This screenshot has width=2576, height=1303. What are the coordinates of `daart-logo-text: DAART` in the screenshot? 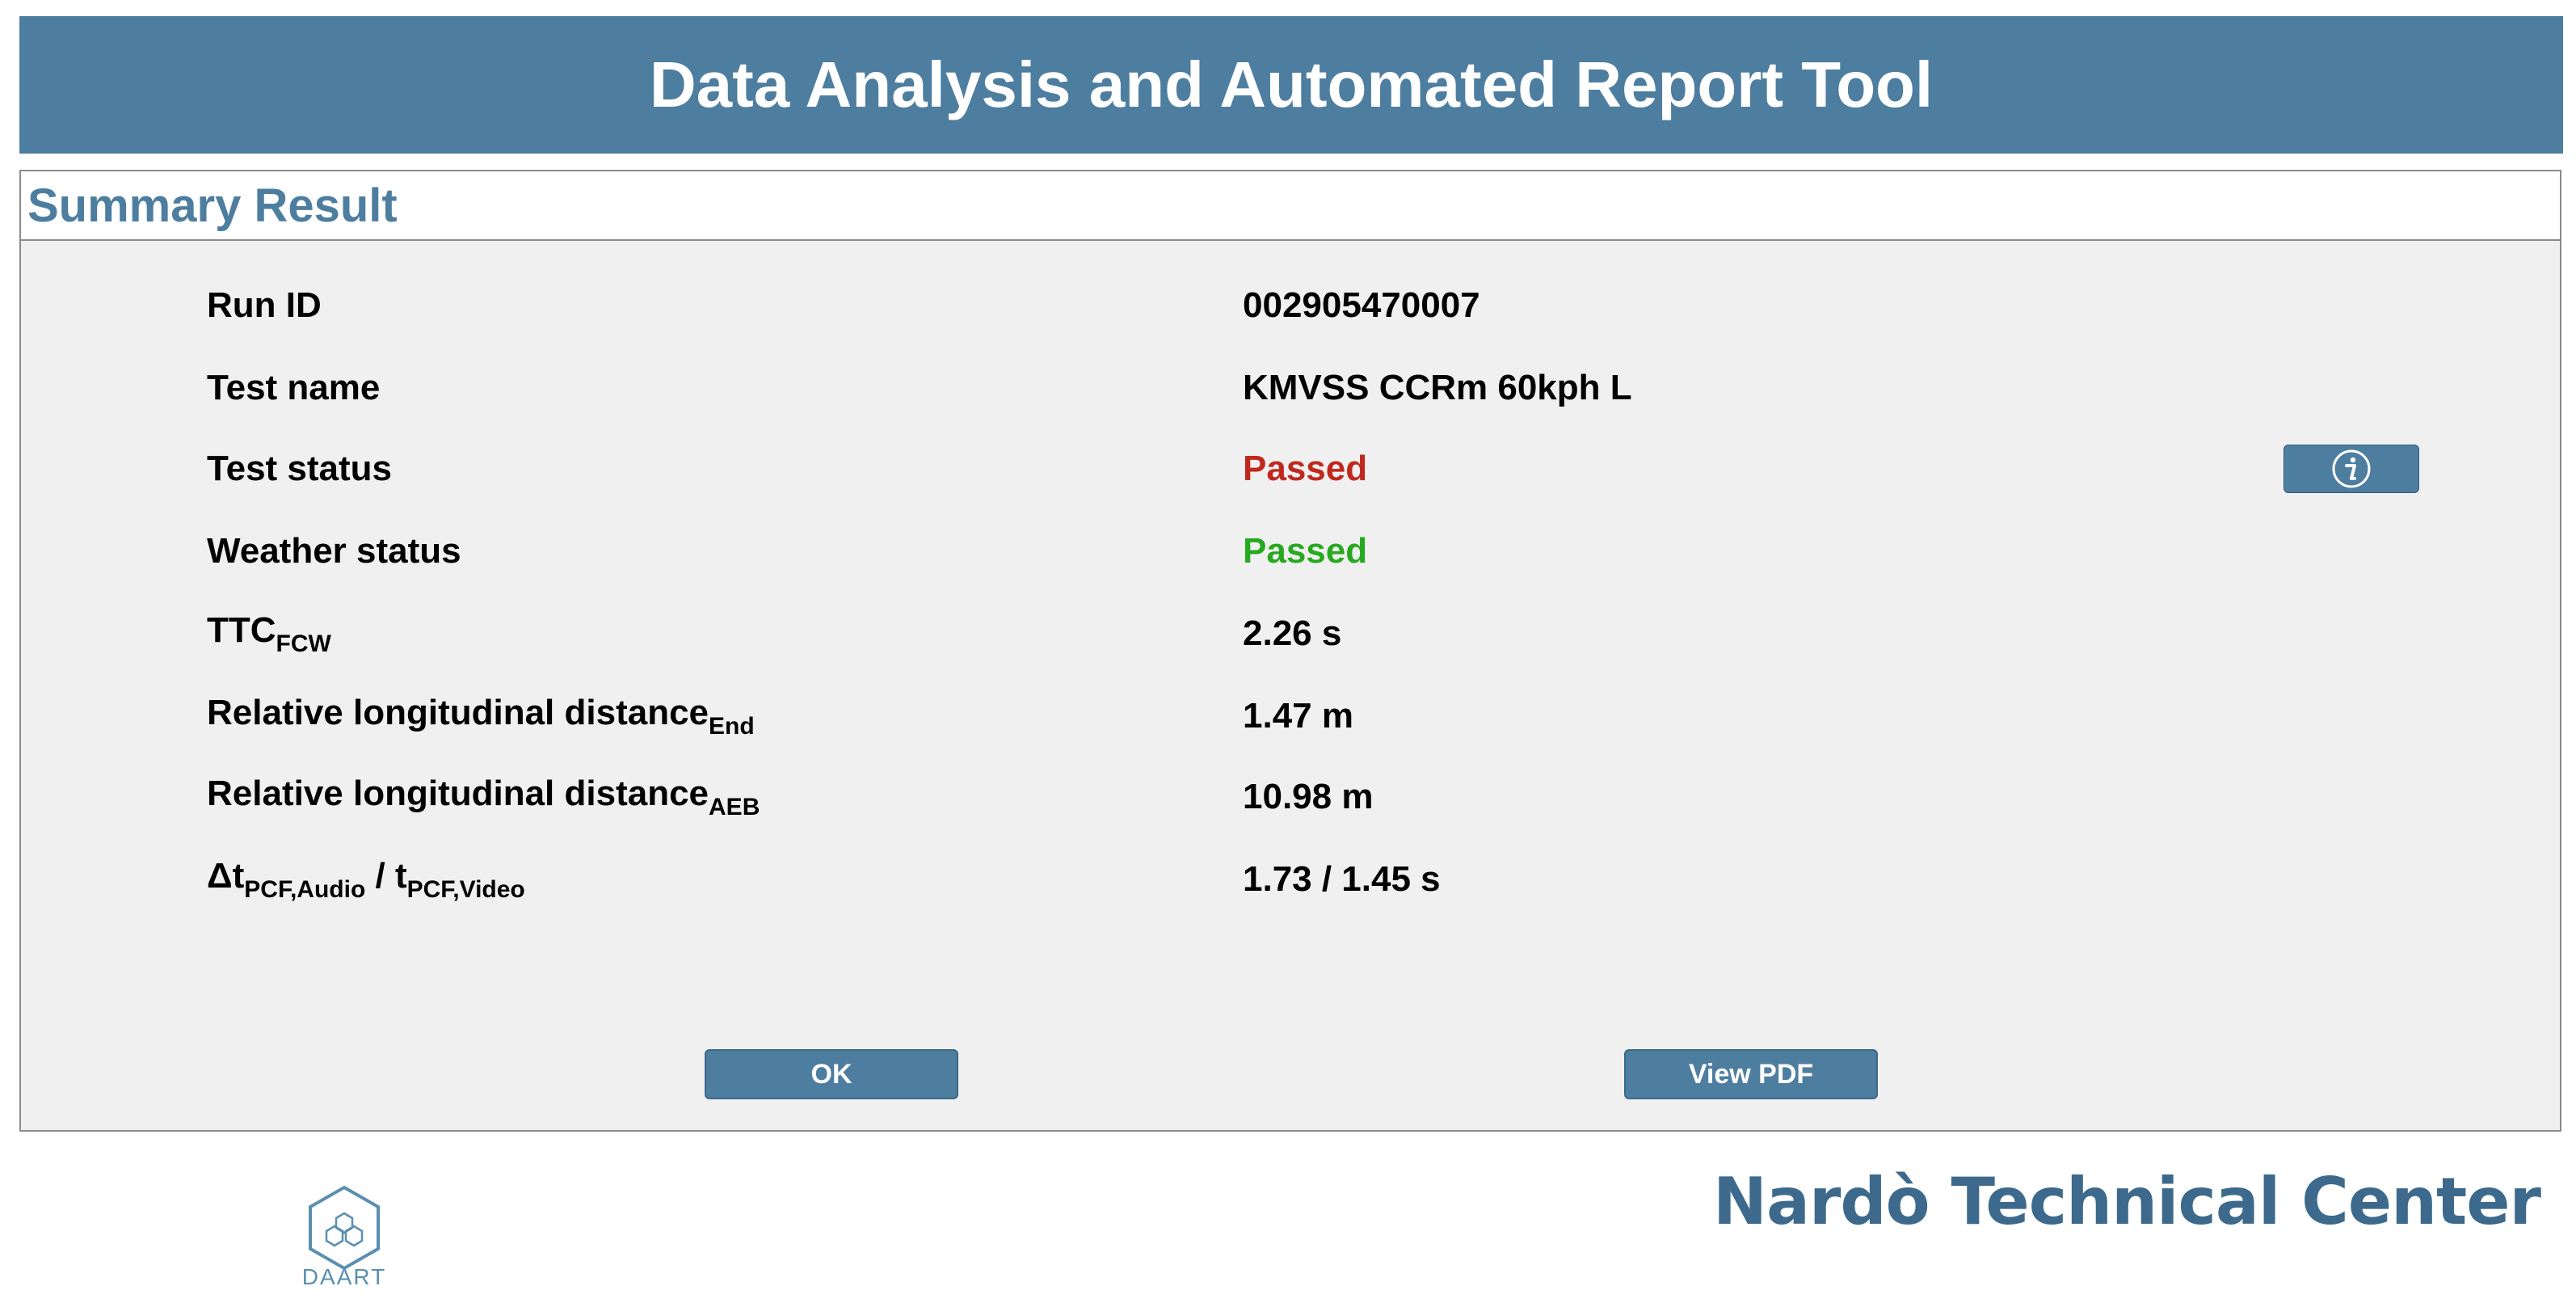 It's located at (344, 1277).